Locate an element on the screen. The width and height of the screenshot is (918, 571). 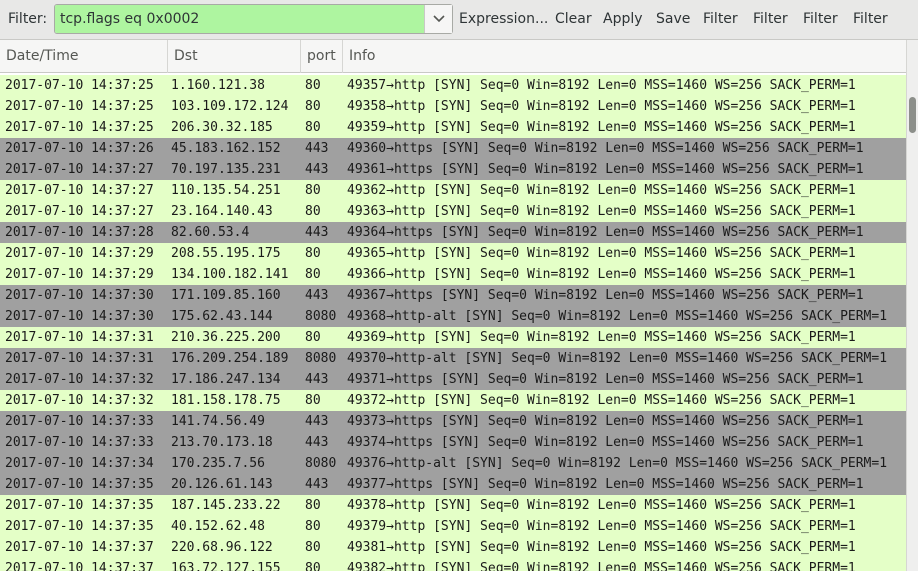
apply-button: Apply is located at coordinates (623, 19).